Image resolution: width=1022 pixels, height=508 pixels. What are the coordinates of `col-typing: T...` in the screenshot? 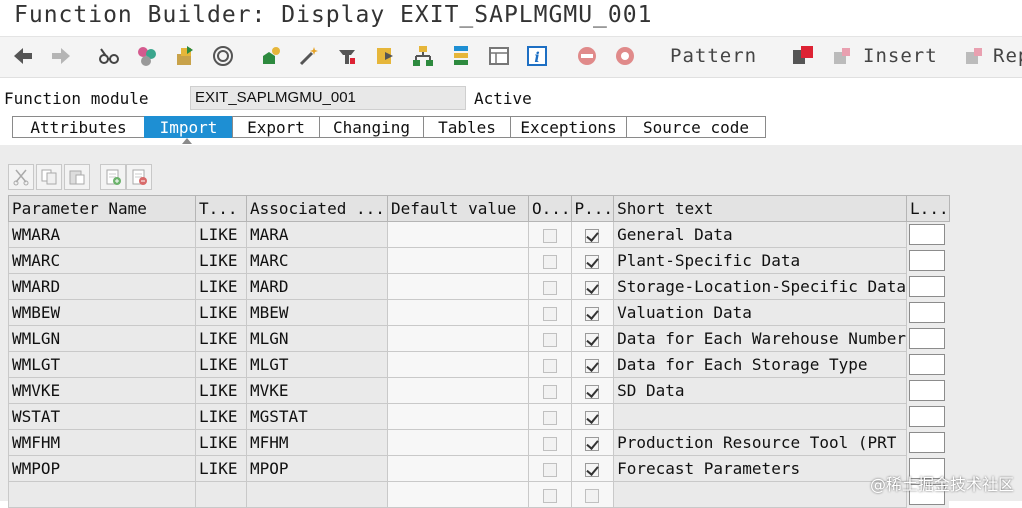 It's located at (221, 208).